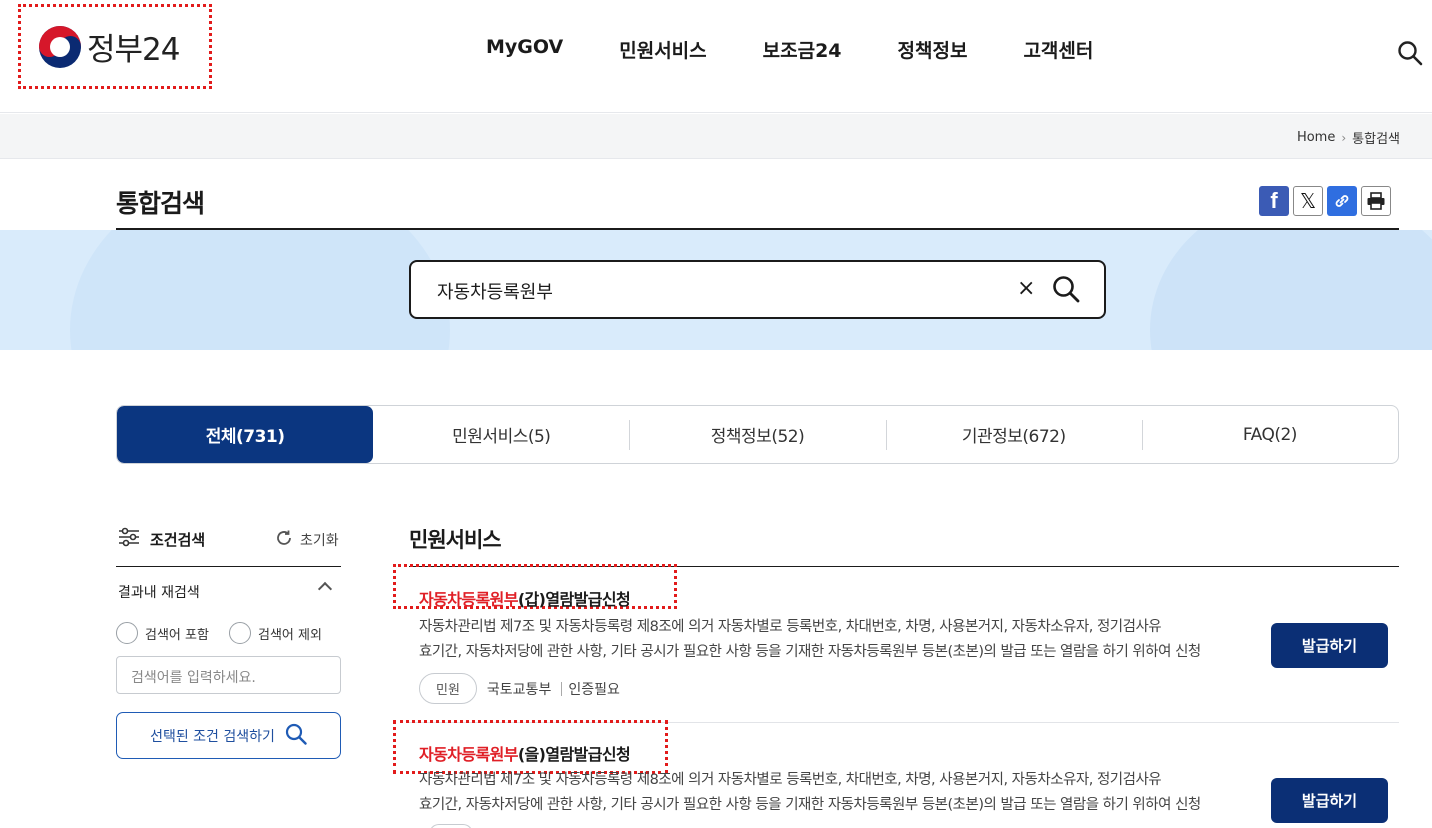 The width and height of the screenshot is (1432, 828). What do you see at coordinates (245, 434) in the screenshot?
I see `tab-all: 전체(731)` at bounding box center [245, 434].